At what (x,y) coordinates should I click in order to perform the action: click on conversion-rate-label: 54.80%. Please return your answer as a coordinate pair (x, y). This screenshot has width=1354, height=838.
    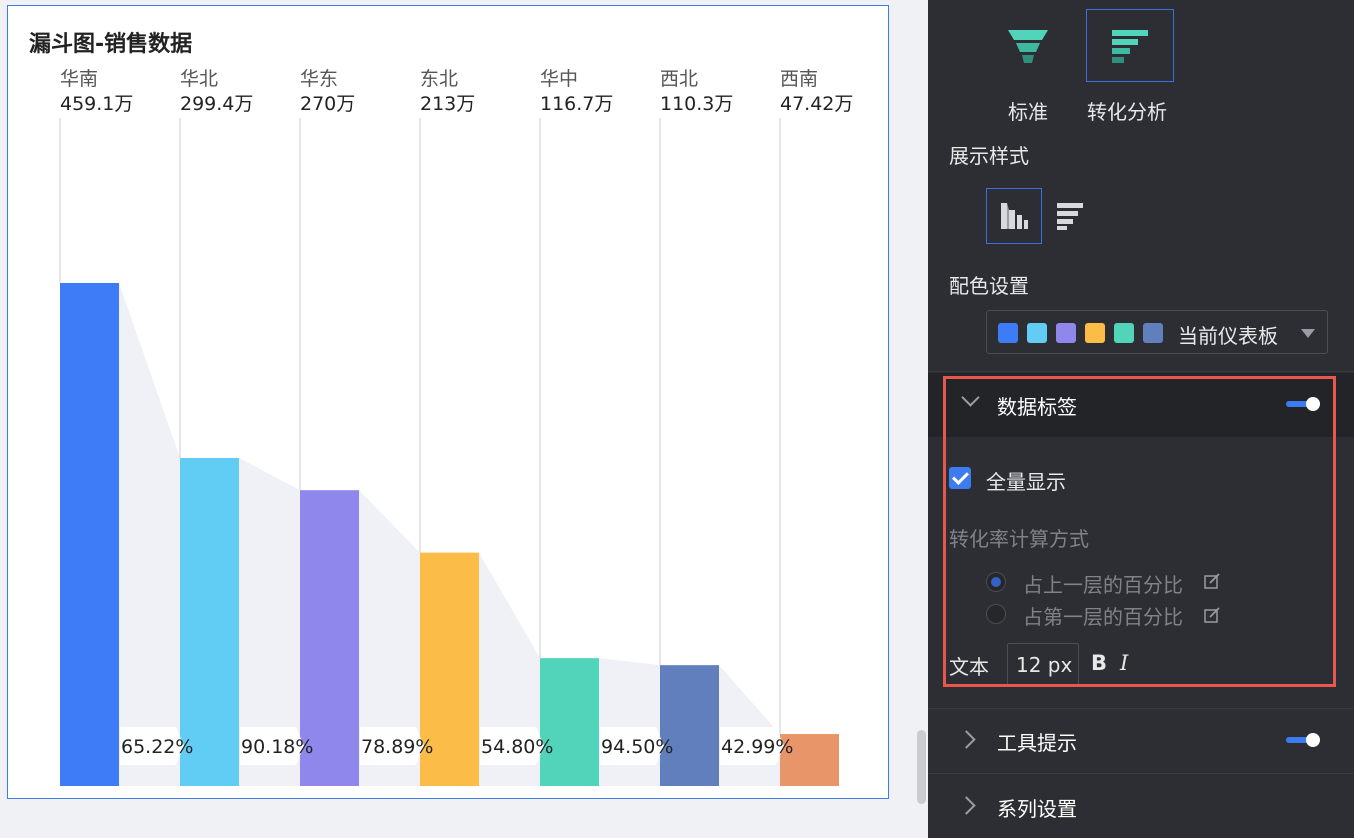
    Looking at the image, I should click on (517, 747).